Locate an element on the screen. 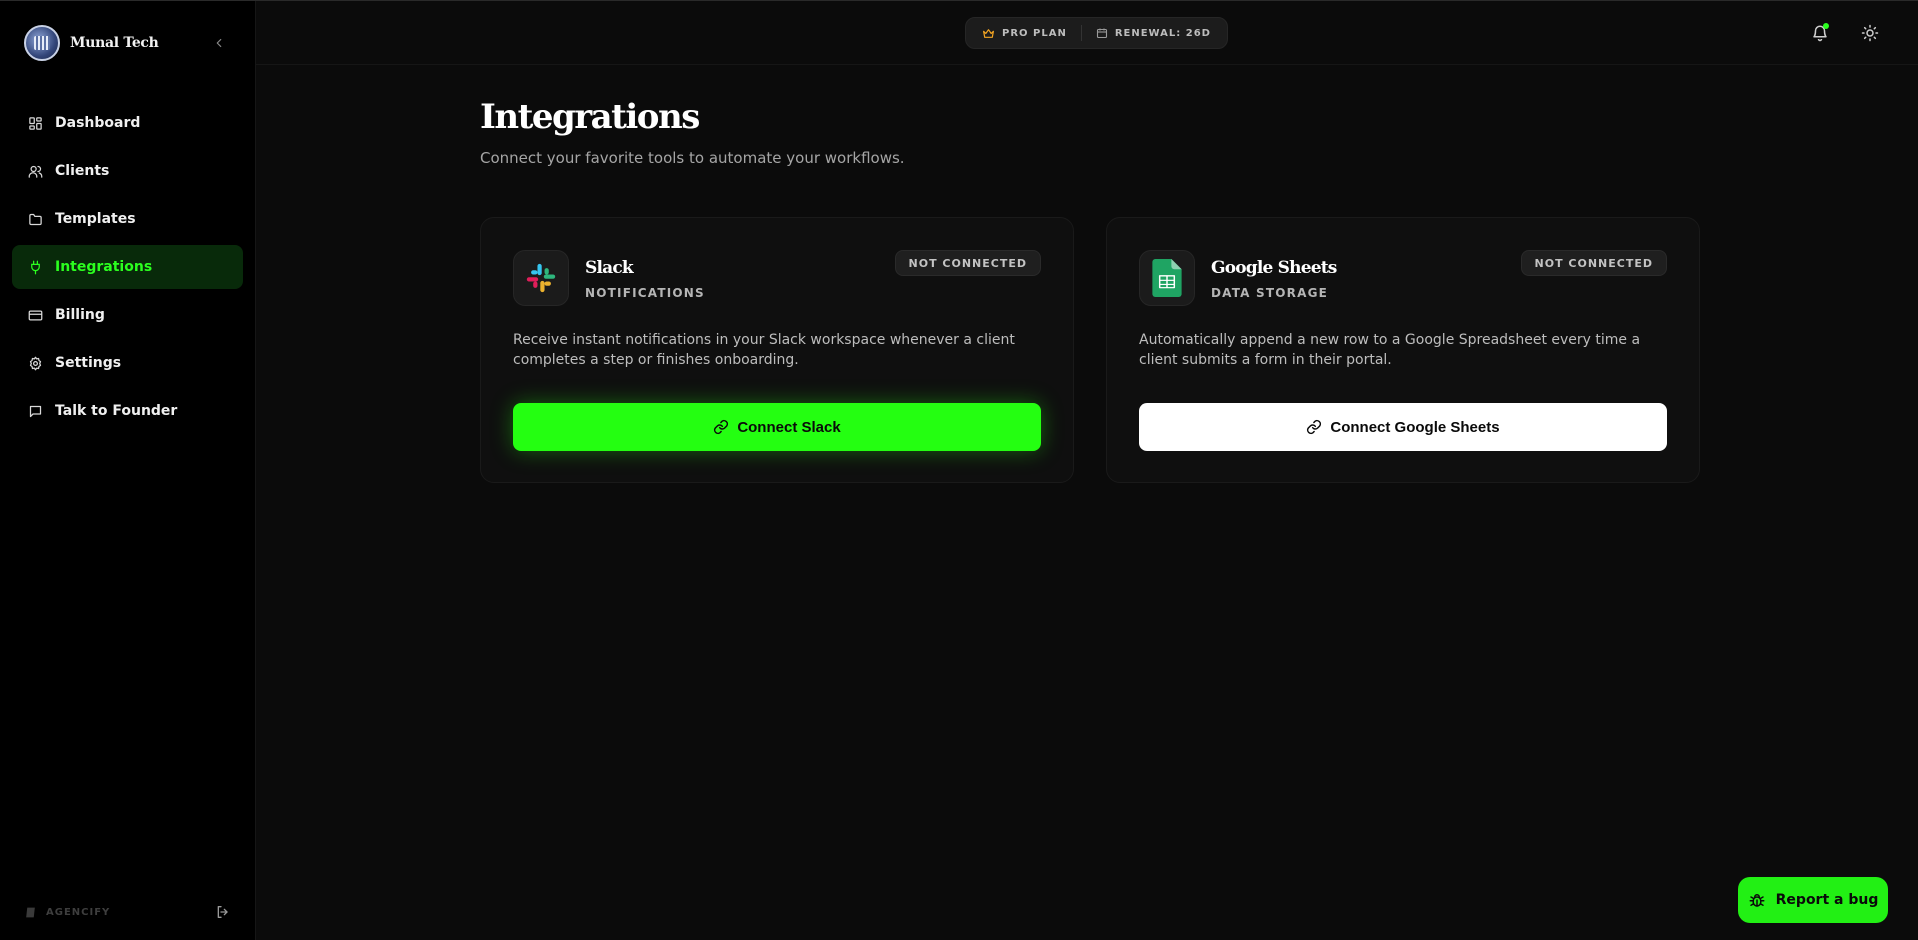 This screenshot has height=940, width=1918. plan-label: PRO PLAN is located at coordinates (1034, 33).